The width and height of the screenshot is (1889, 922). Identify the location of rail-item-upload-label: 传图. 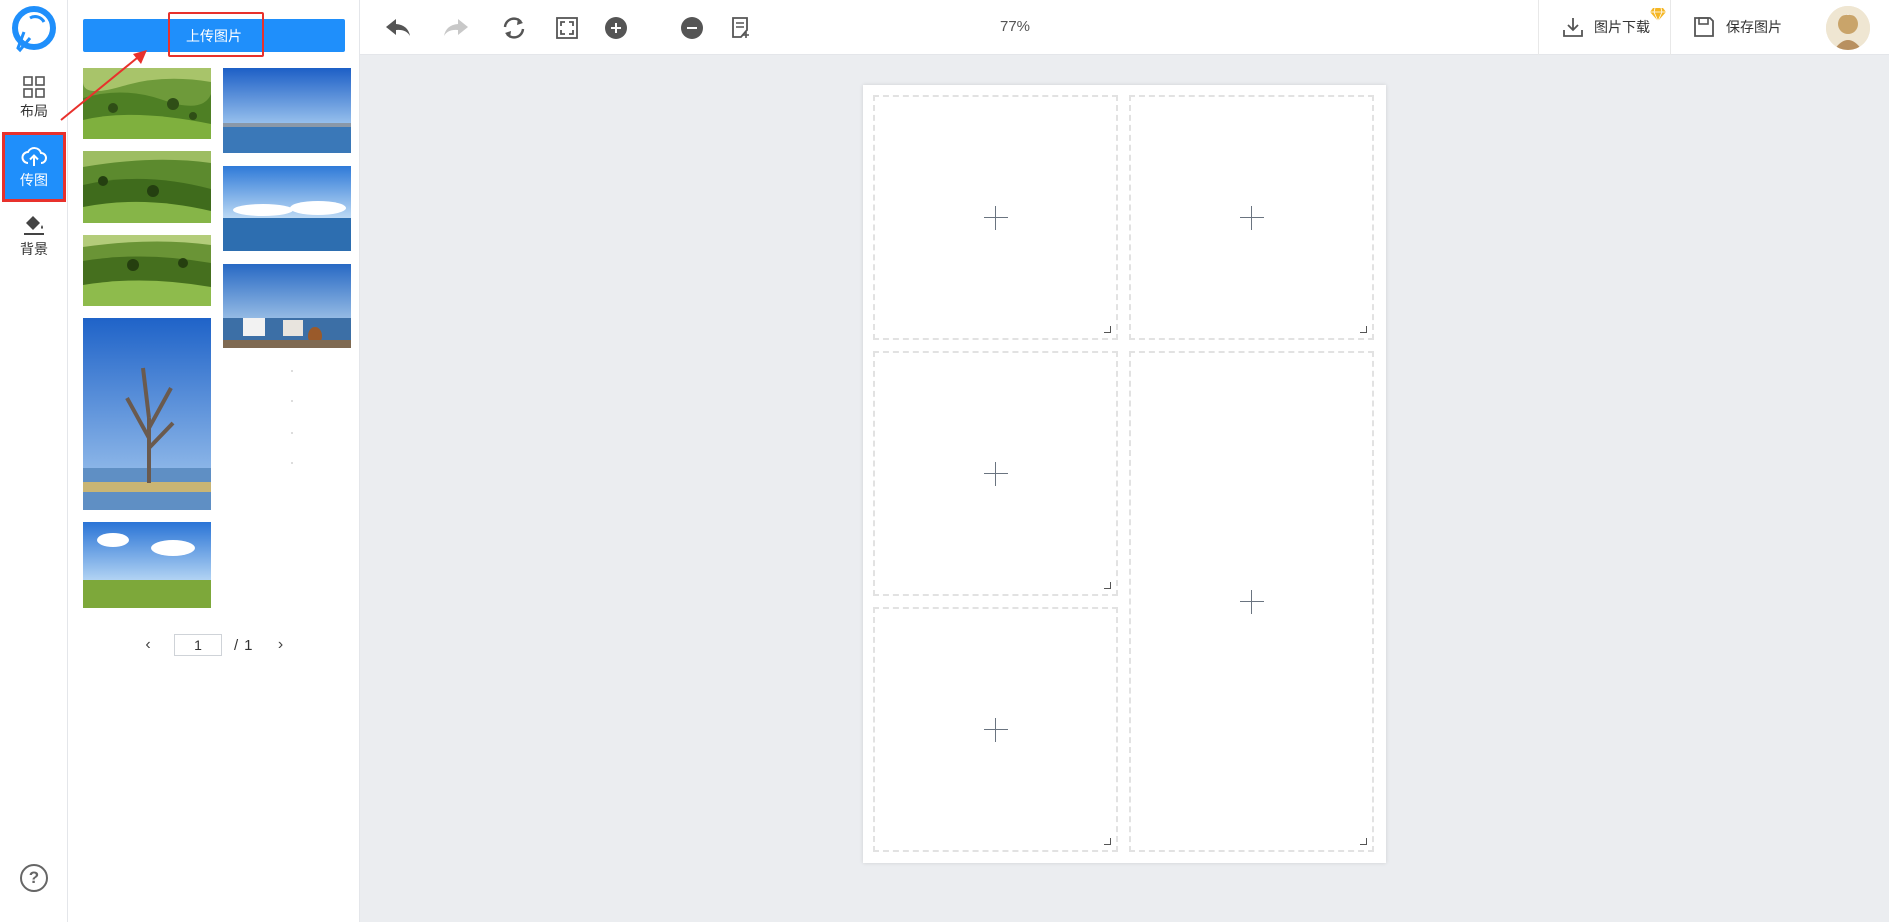
(34, 180).